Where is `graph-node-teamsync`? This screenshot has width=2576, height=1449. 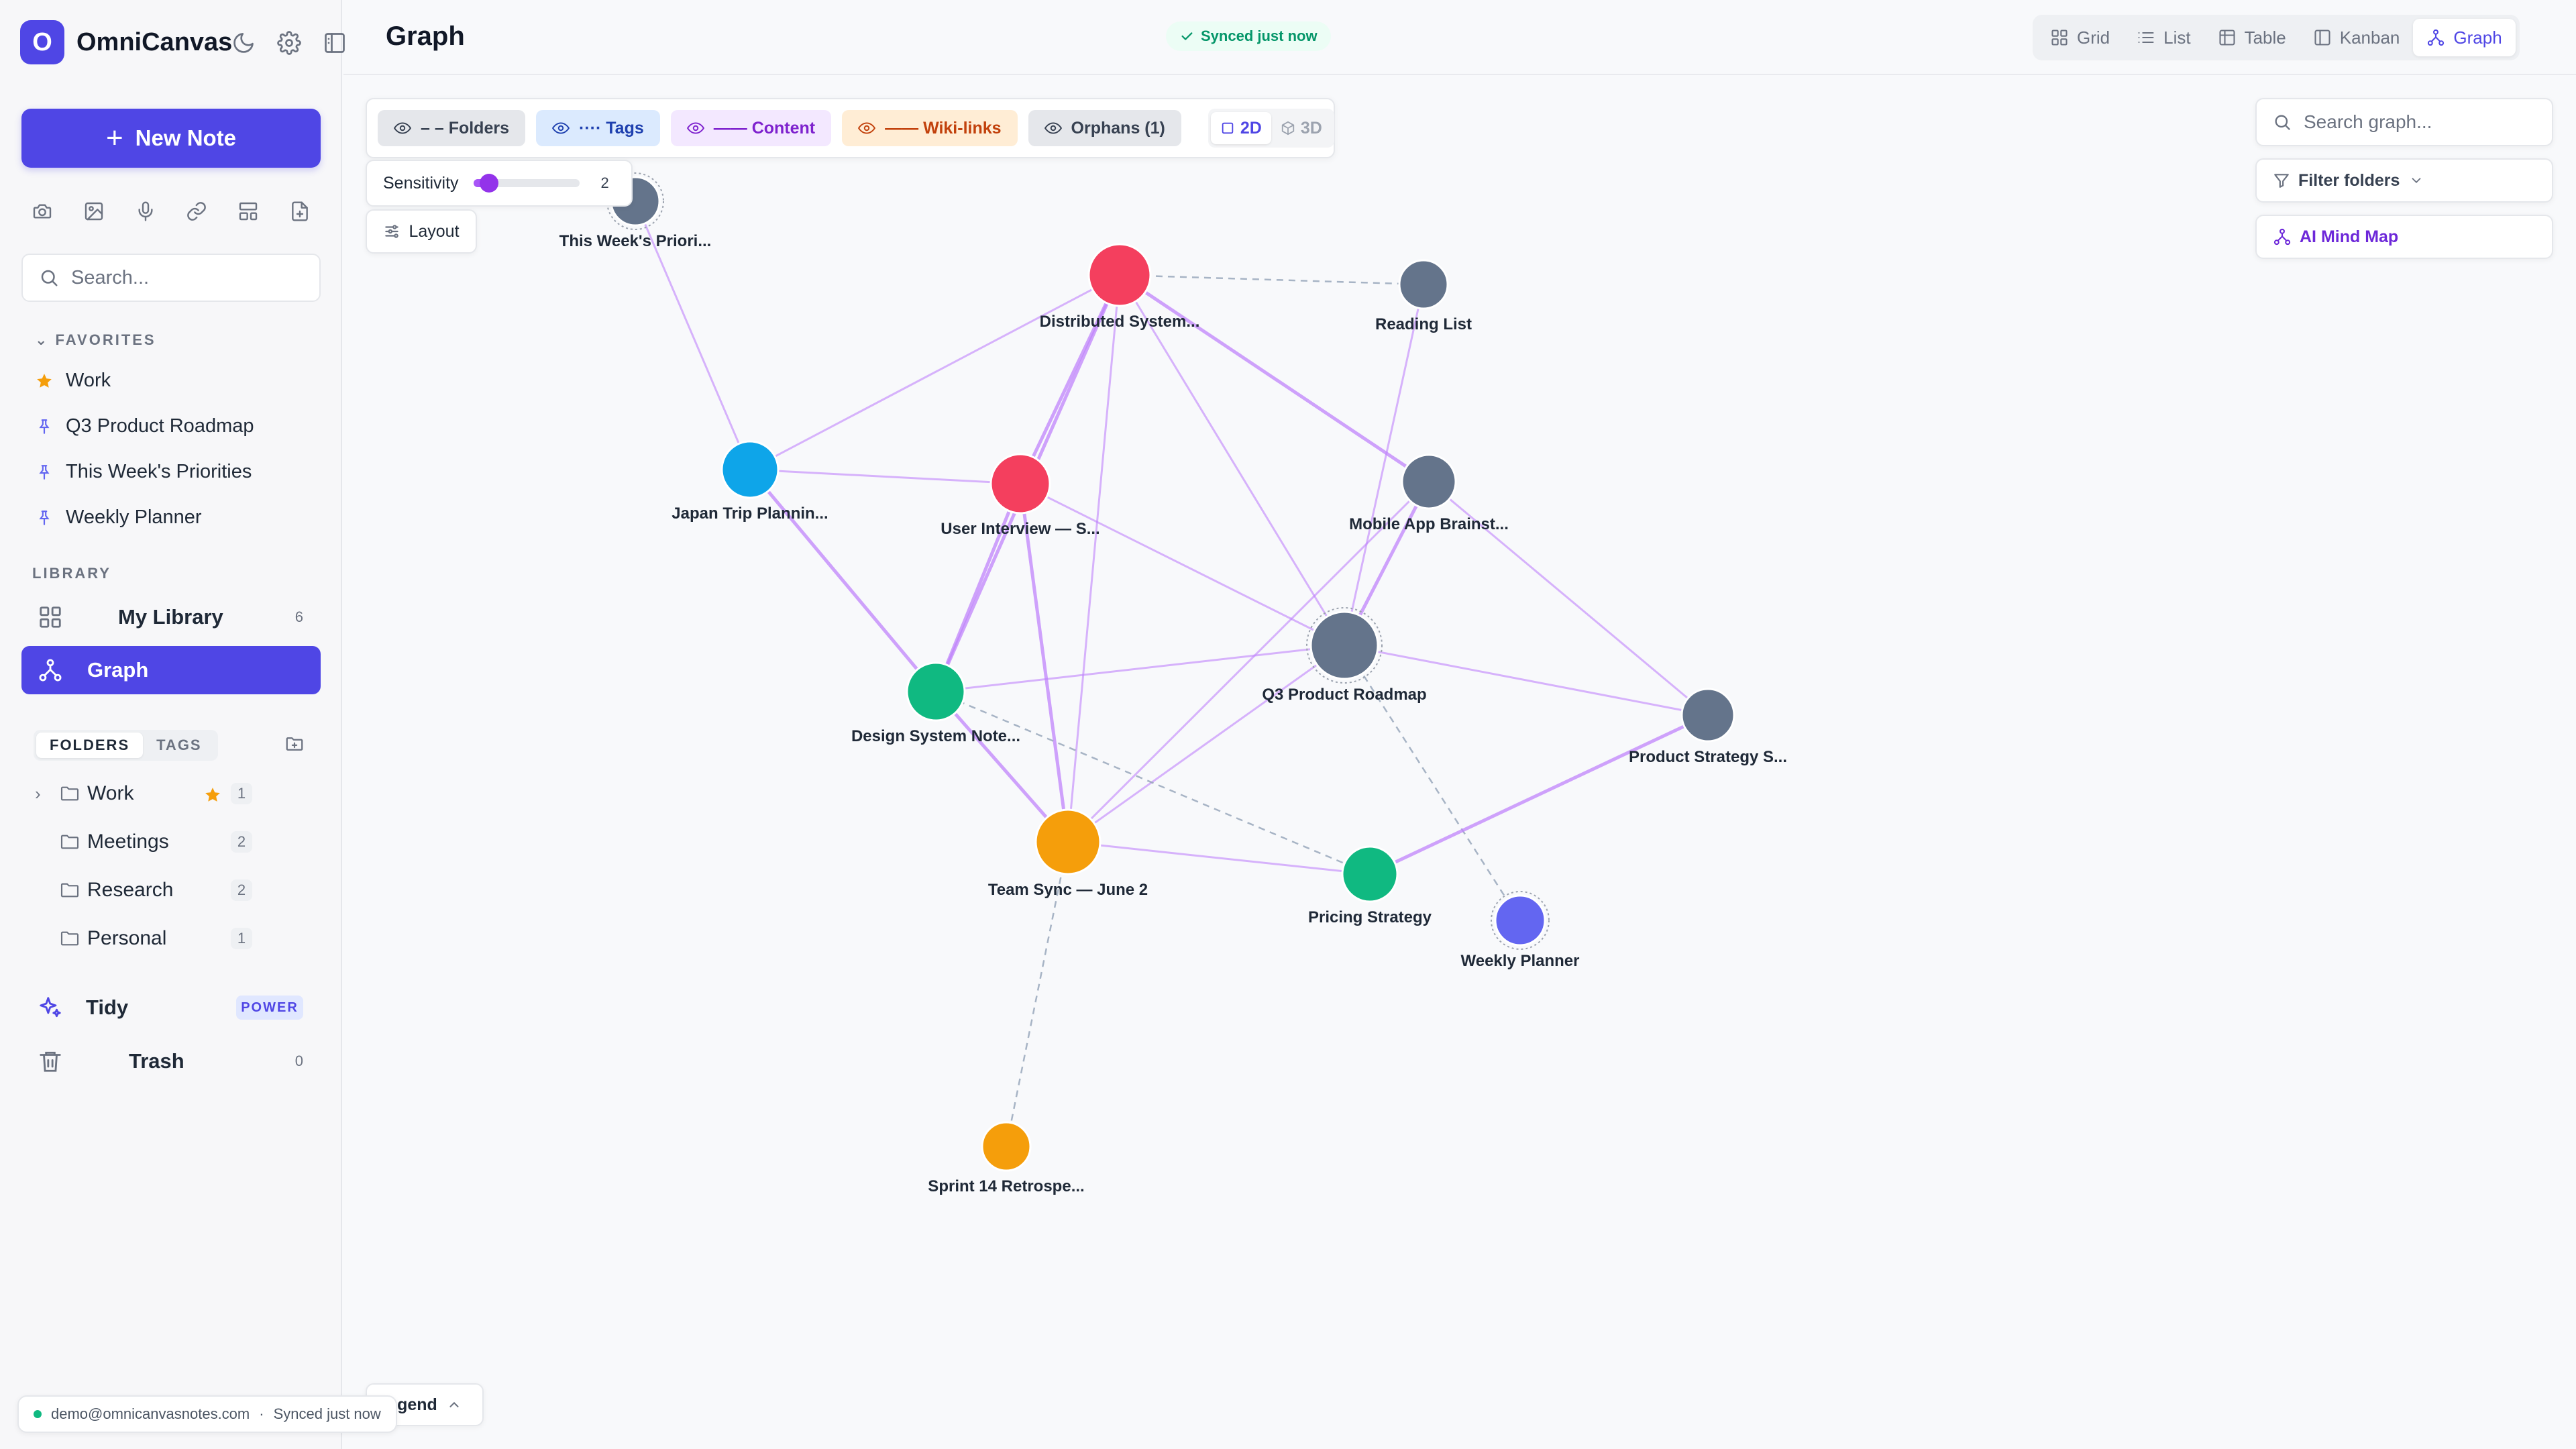
graph-node-teamsync is located at coordinates (1068, 841).